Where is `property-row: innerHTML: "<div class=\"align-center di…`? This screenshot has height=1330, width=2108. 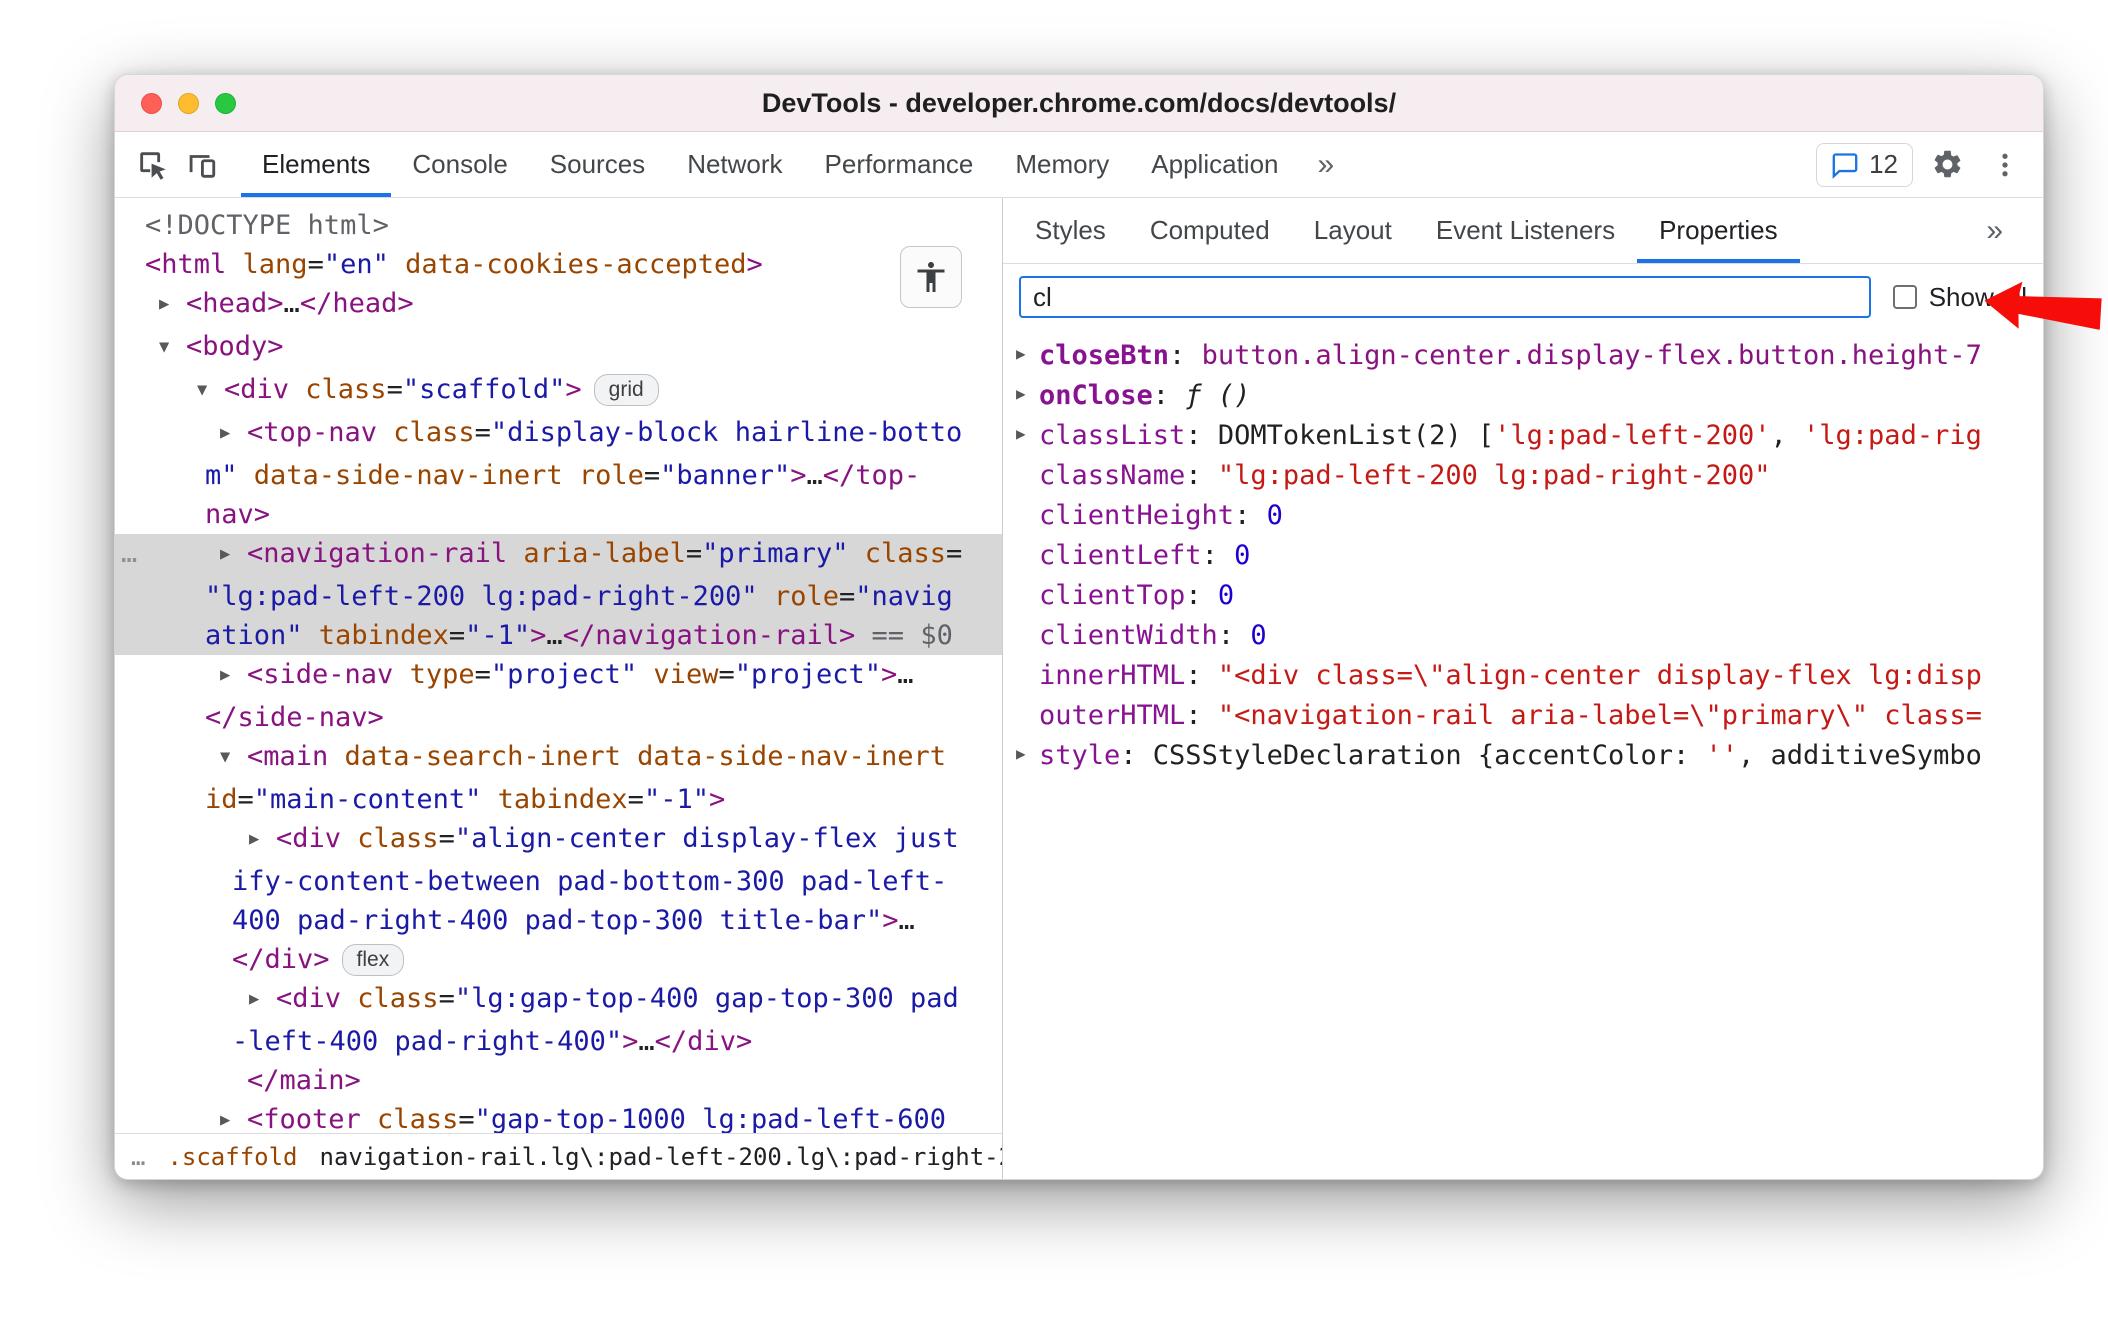
property-row: innerHTML: "<div class=\"align-center di… is located at coordinates (1523, 676).